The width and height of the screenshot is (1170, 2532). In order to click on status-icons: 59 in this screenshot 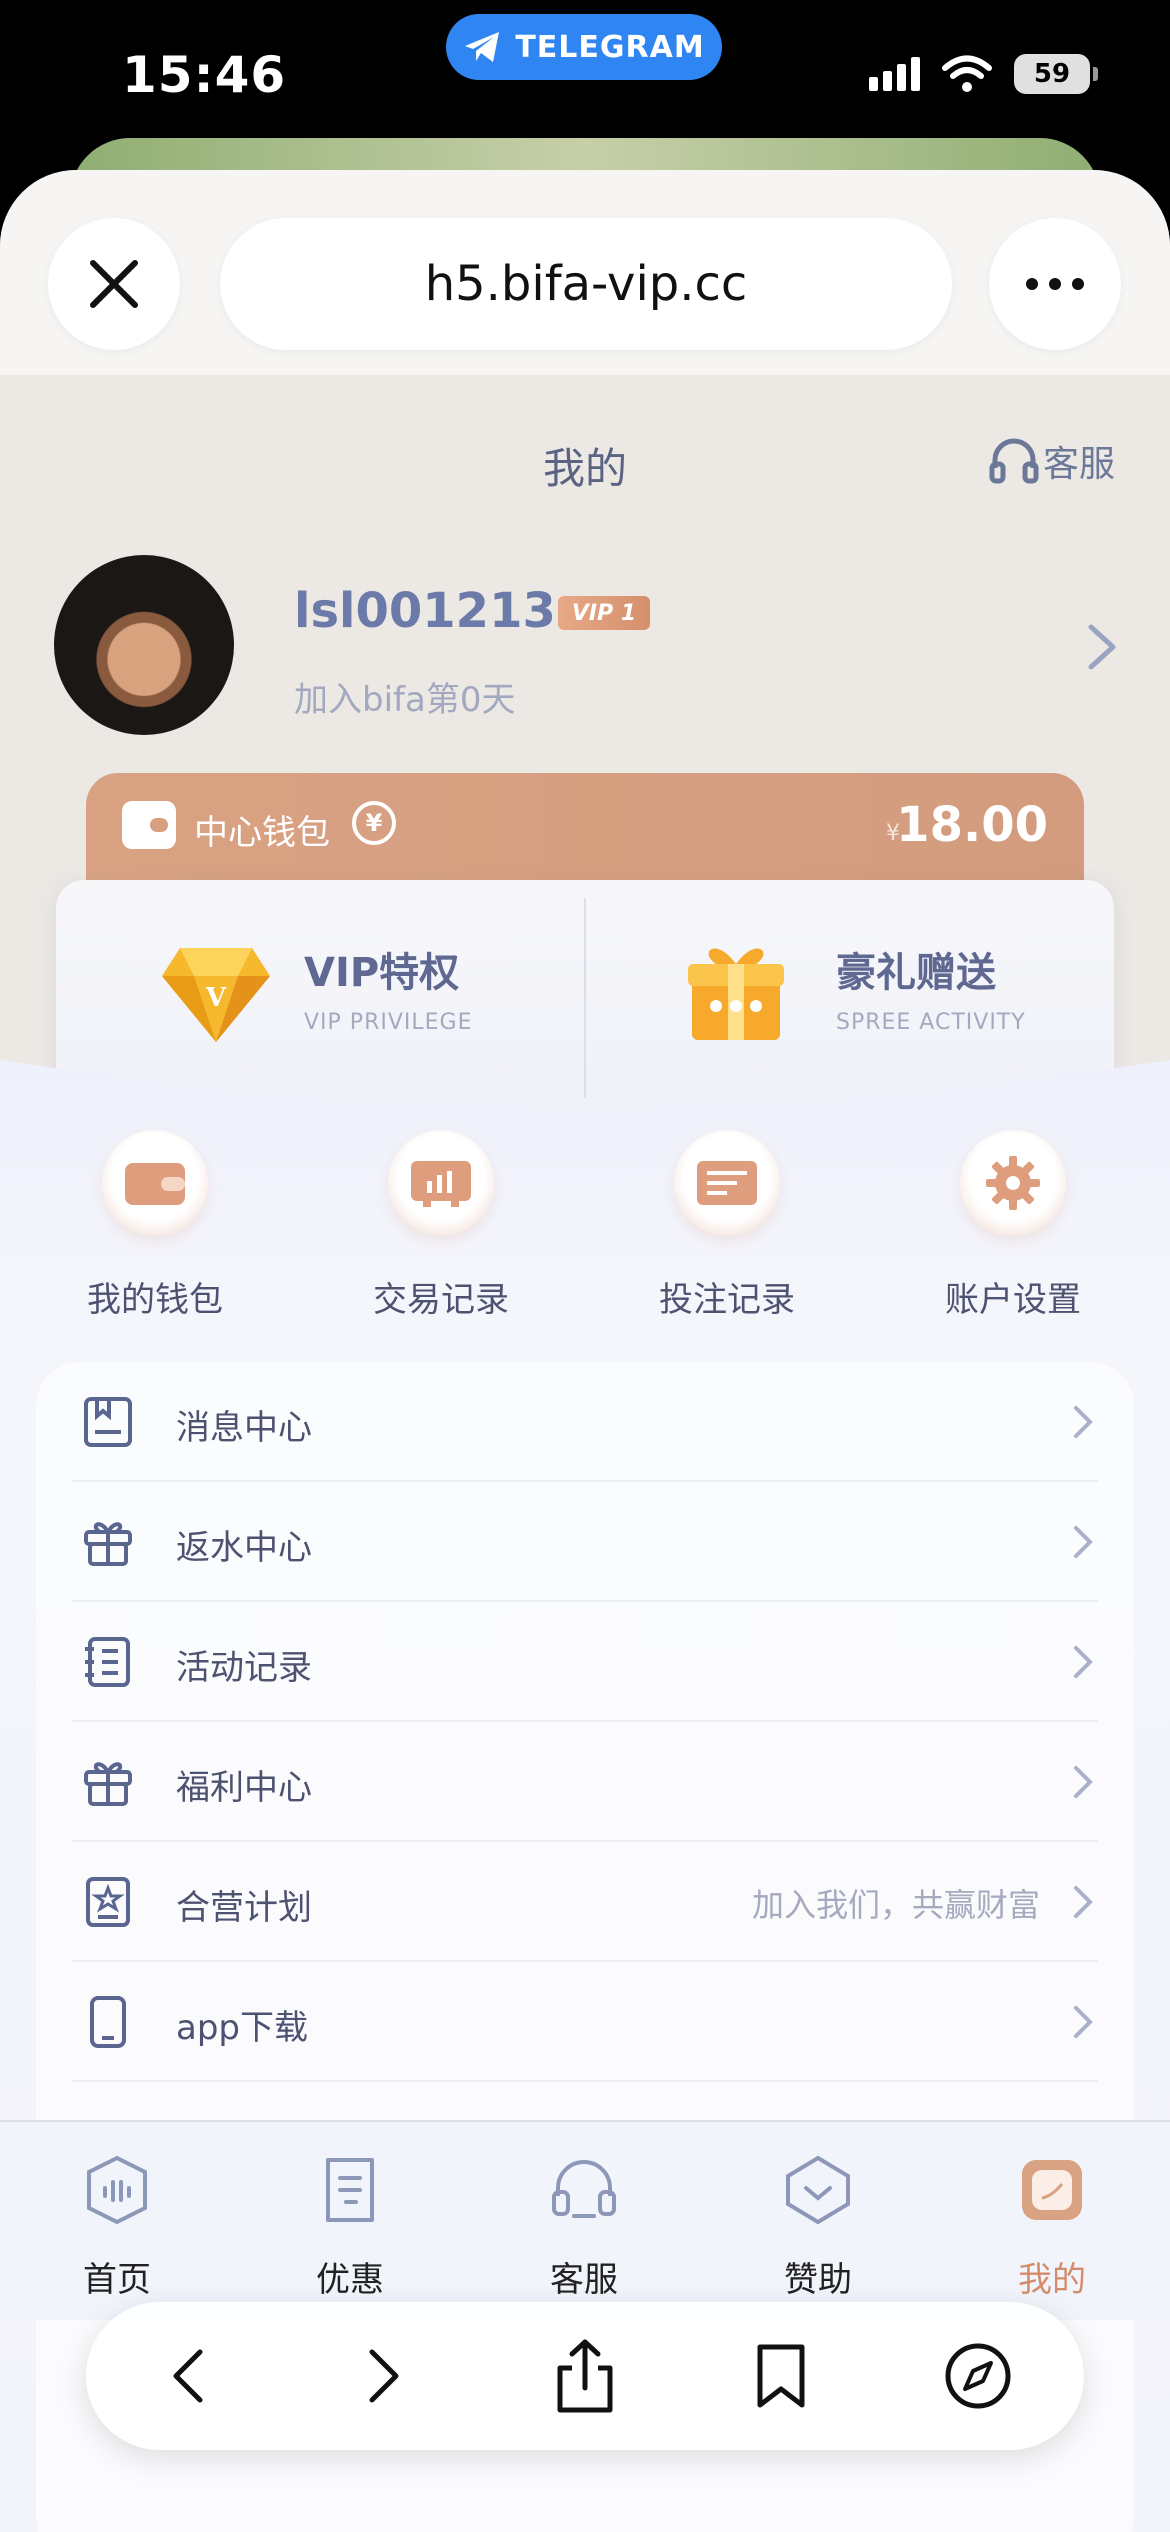, I will do `click(983, 74)`.